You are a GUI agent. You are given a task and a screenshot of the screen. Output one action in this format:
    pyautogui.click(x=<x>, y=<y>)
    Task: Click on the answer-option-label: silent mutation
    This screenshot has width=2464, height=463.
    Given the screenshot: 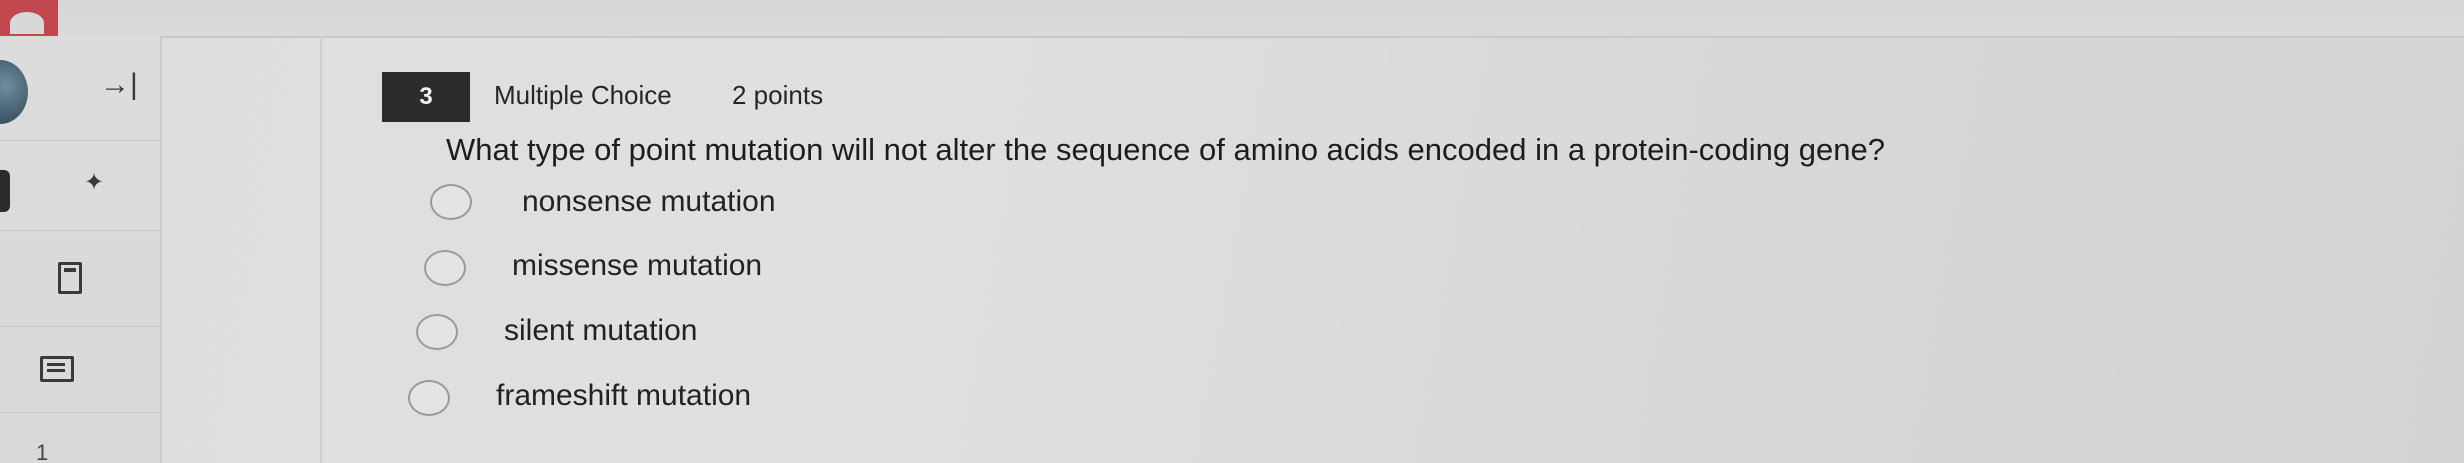 What is the action you would take?
    pyautogui.click(x=600, y=331)
    